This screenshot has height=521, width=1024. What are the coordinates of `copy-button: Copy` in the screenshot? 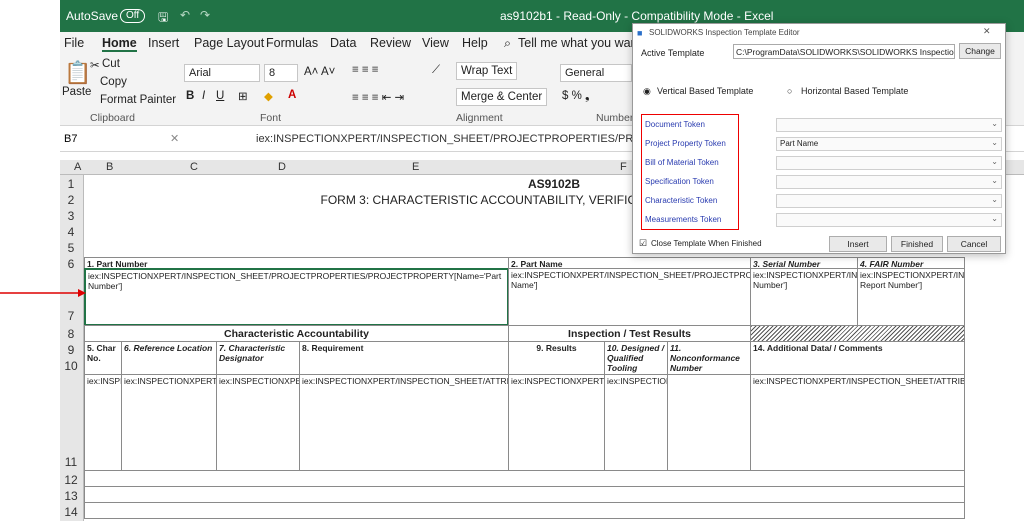 It's located at (113, 82).